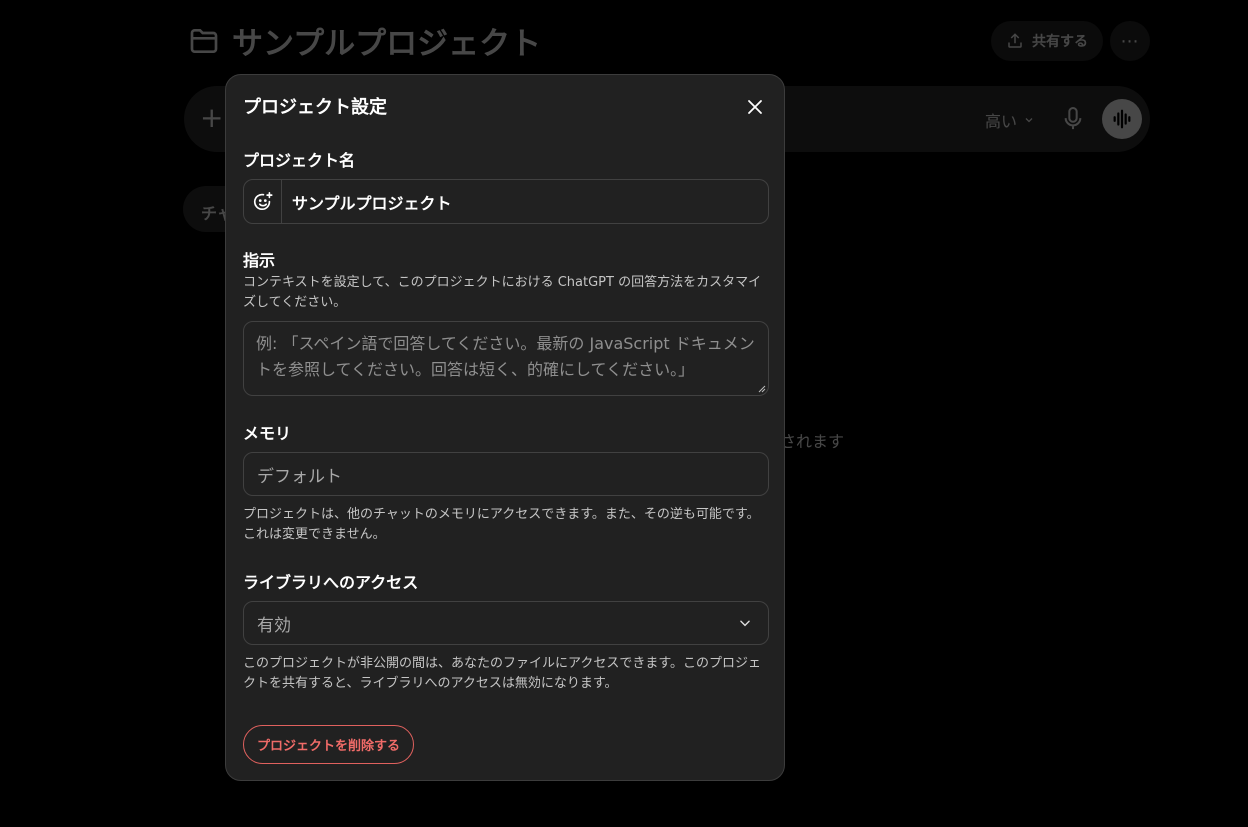 This screenshot has width=1248, height=827. What do you see at coordinates (299, 160) in the screenshot?
I see `project-name-label: プロジェクト名` at bounding box center [299, 160].